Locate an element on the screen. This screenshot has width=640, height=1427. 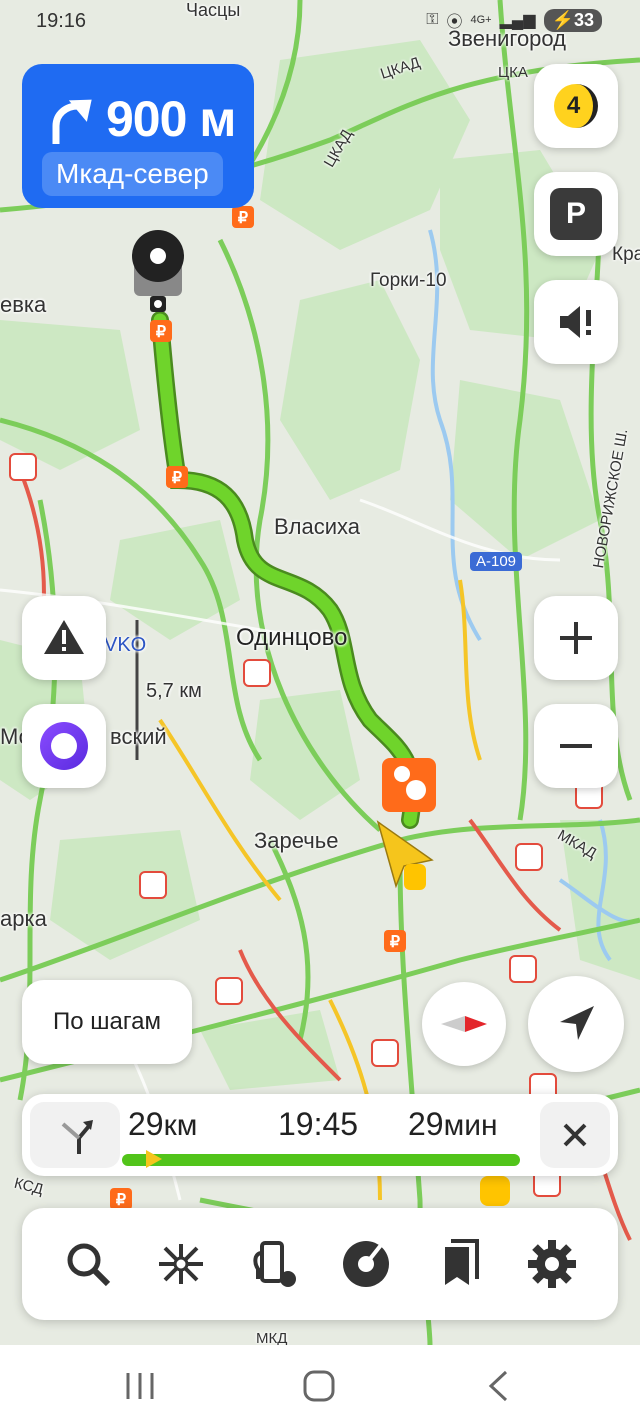
route-duration-unit: мин is located at coordinates (470, 1125).